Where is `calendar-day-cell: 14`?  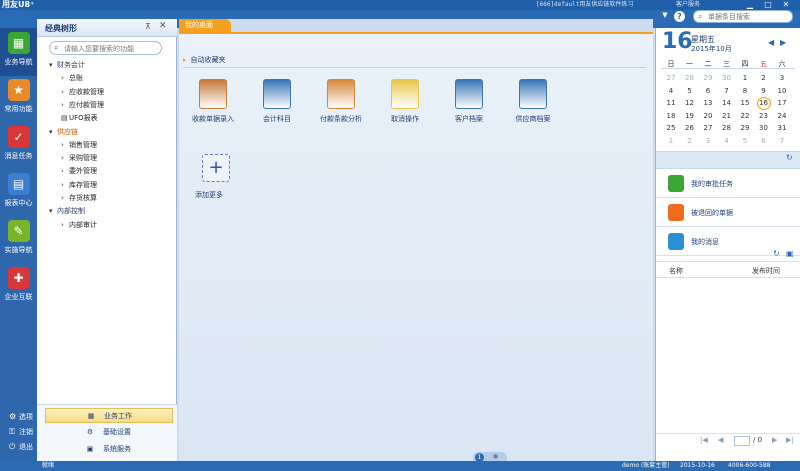 calendar-day-cell: 14 is located at coordinates (727, 103).